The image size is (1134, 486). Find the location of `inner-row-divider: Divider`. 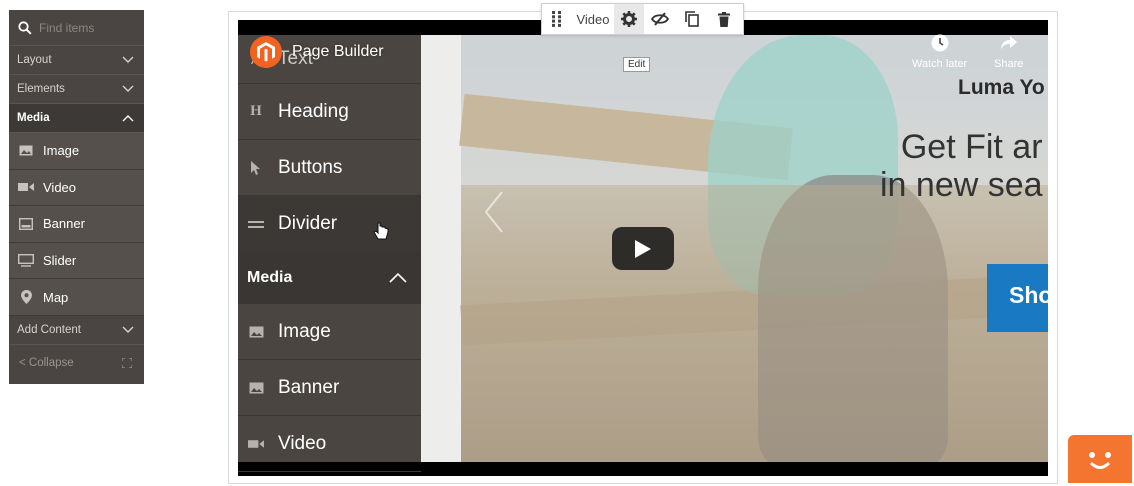

inner-row-divider: Divider is located at coordinates (329, 224).